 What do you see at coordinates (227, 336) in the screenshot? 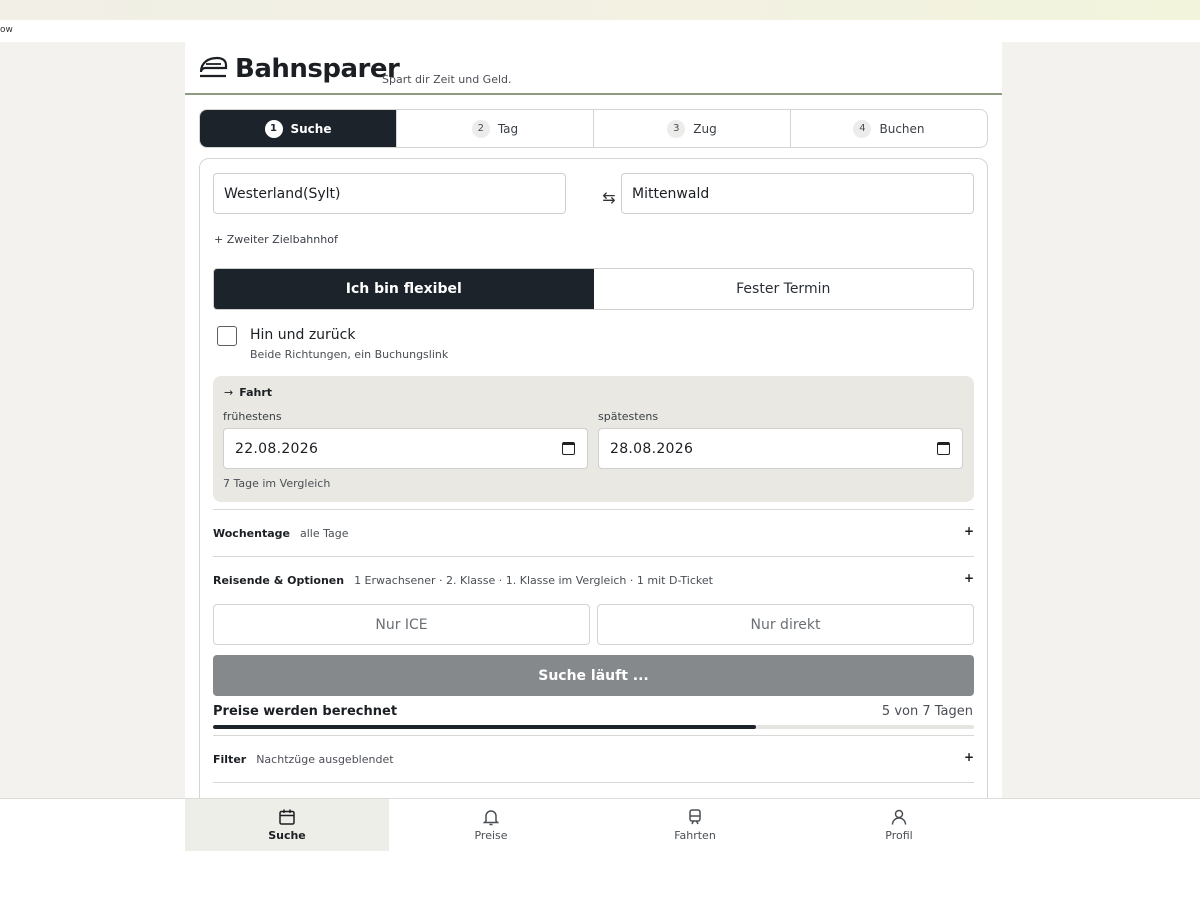
I see `roundtrip-checkbox` at bounding box center [227, 336].